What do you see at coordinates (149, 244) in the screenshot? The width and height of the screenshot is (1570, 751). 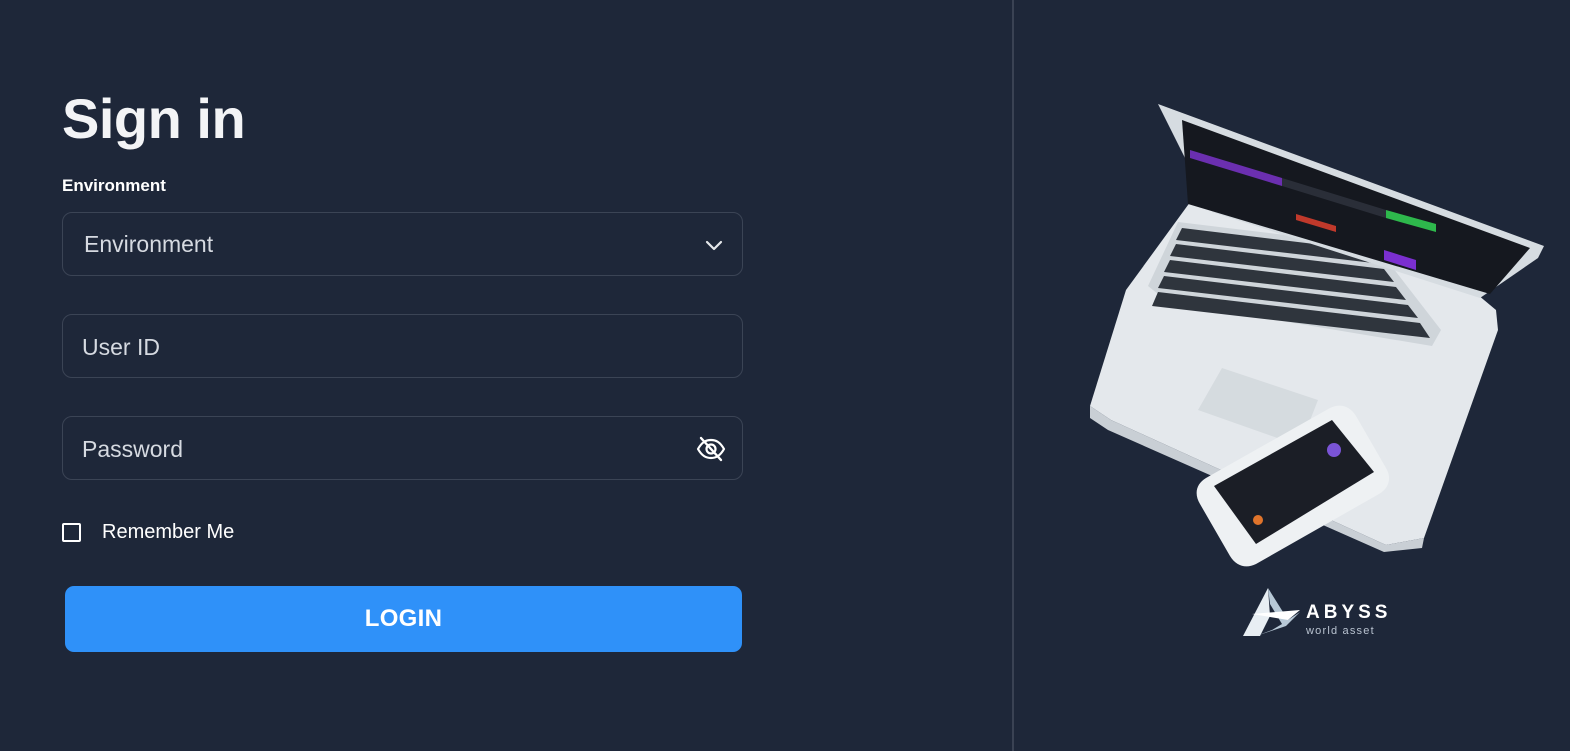 I see `environment-select-value: Environment` at bounding box center [149, 244].